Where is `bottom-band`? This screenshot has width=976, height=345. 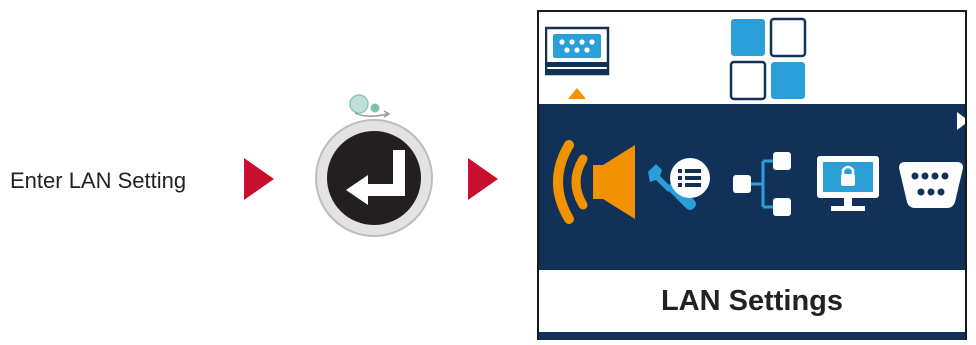 bottom-band is located at coordinates (752, 336).